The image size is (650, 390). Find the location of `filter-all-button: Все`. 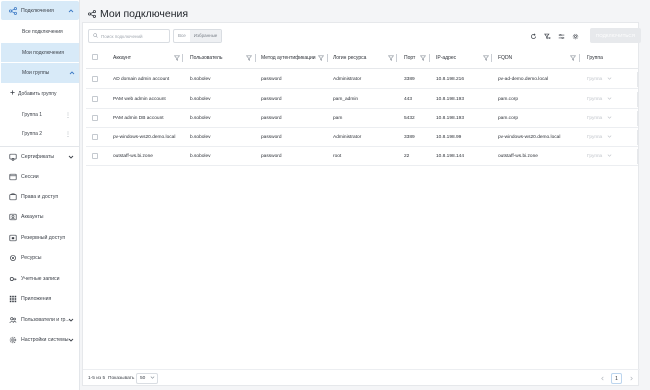

filter-all-button: Все is located at coordinates (182, 36).